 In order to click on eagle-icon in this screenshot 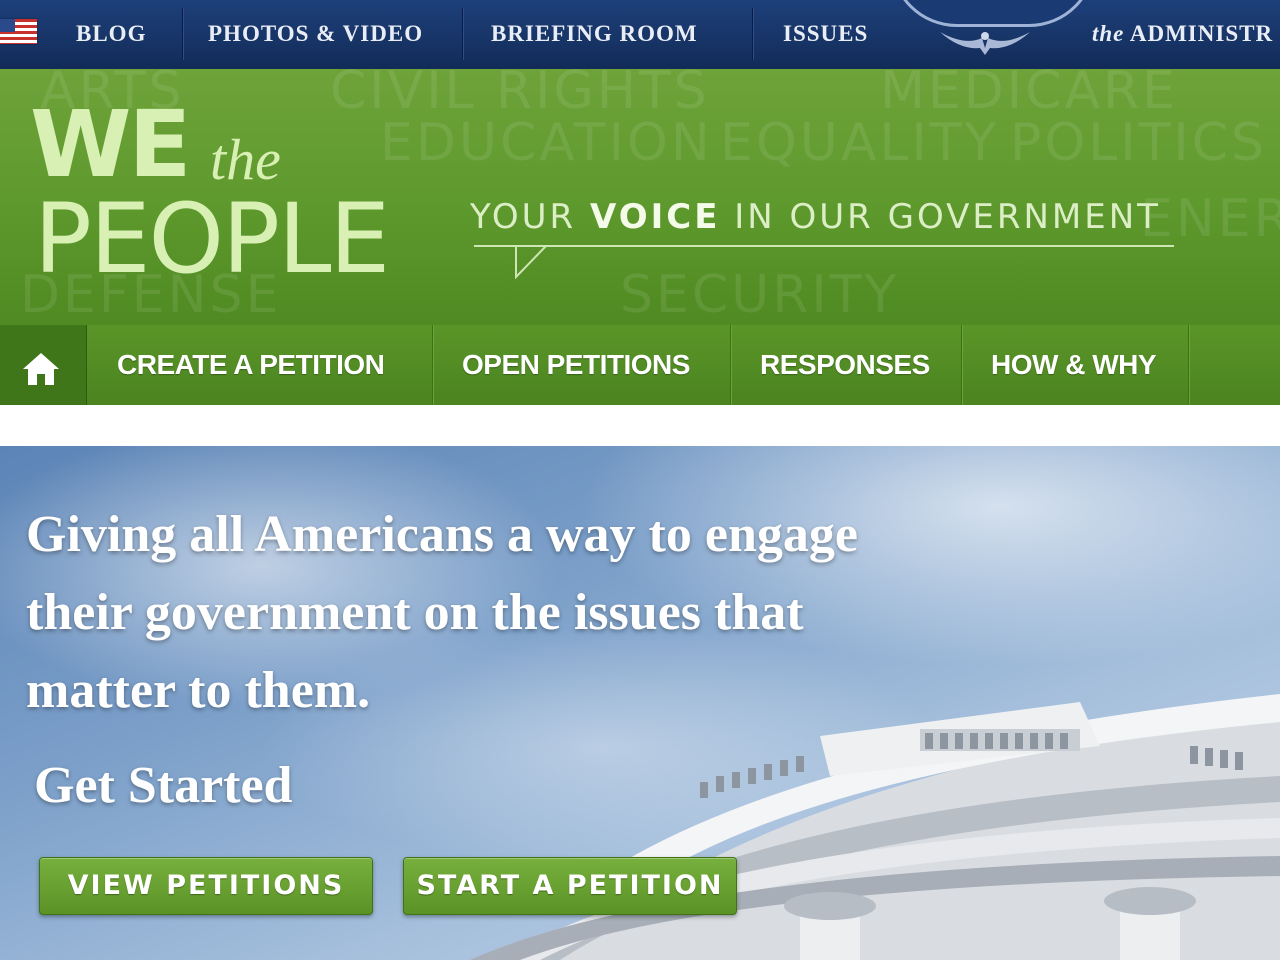, I will do `click(985, 43)`.